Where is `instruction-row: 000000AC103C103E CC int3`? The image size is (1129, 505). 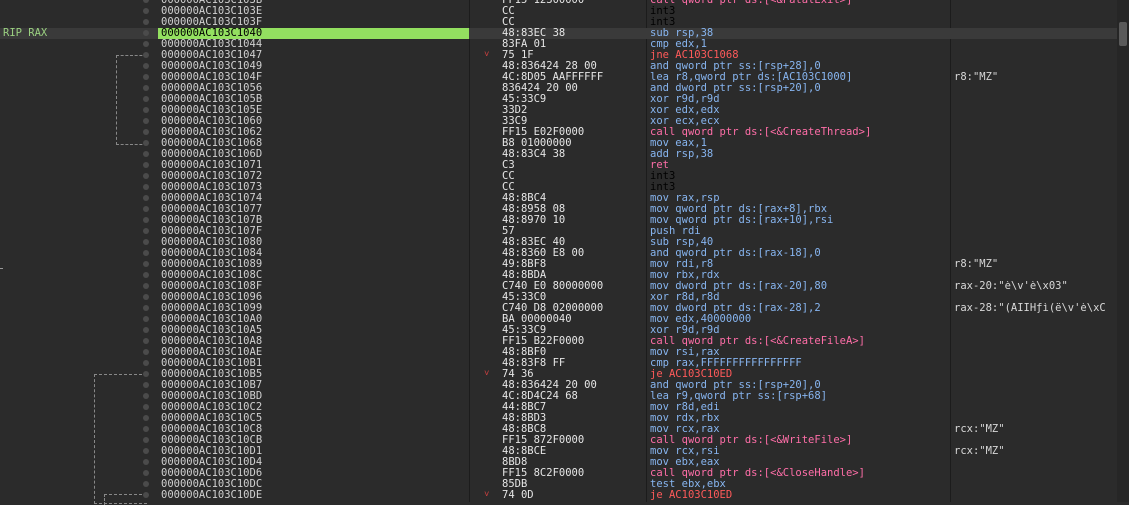
instruction-row: 000000AC103C103E CC int3 is located at coordinates (558, 11).